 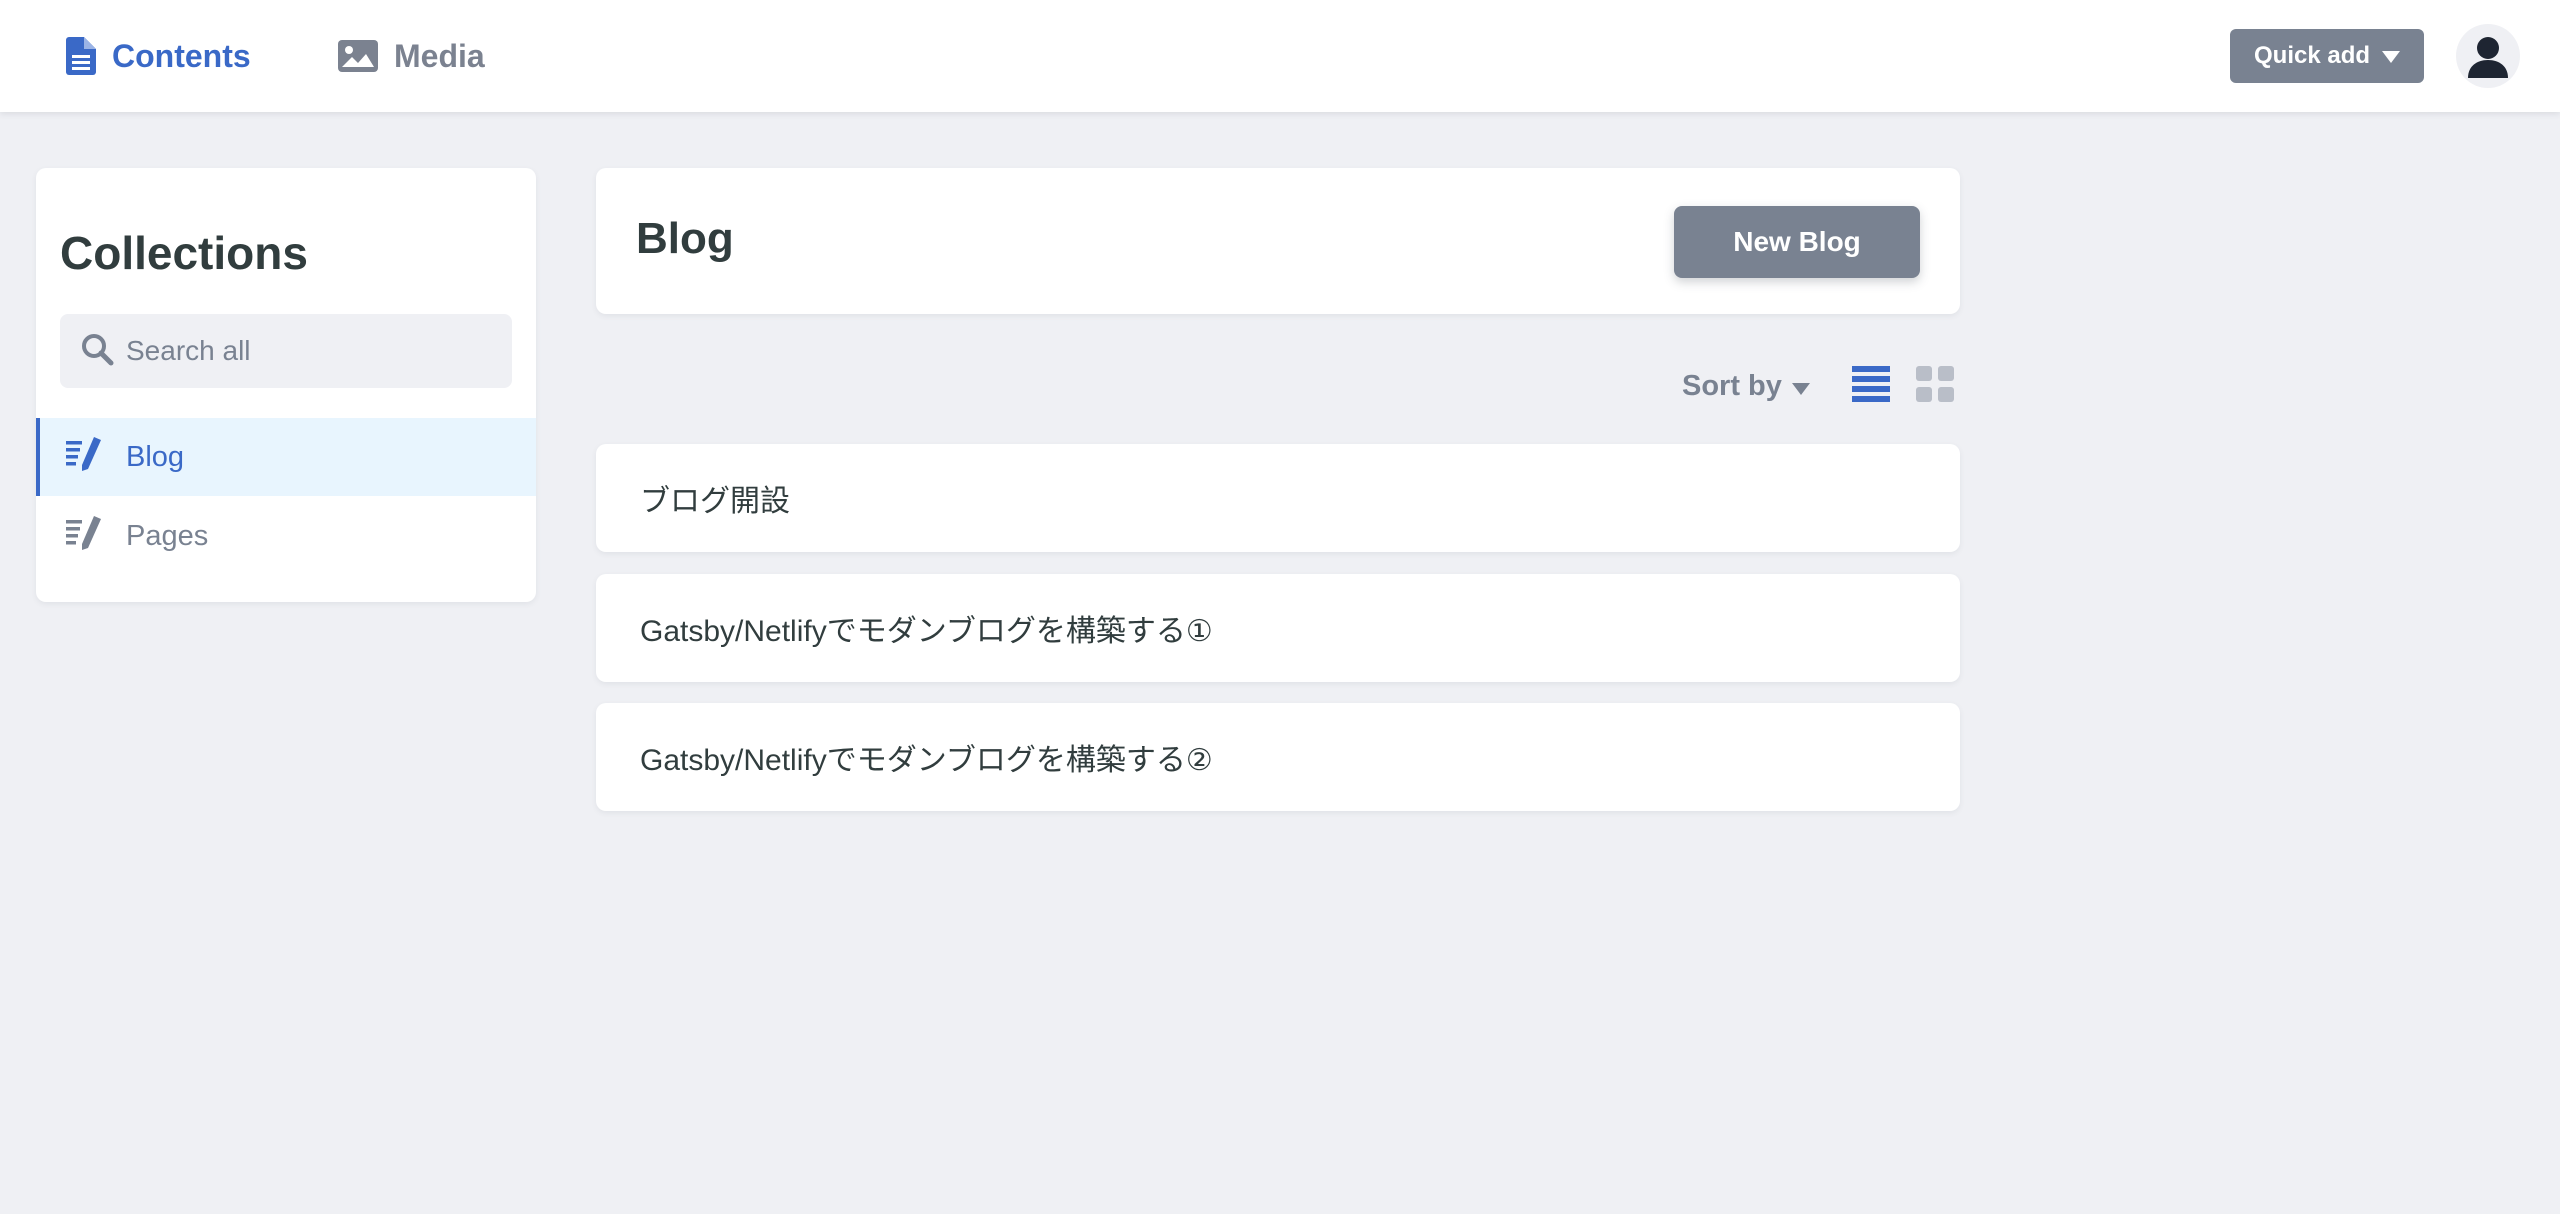 I want to click on entry-card: ブログ開設, so click(x=1278, y=498).